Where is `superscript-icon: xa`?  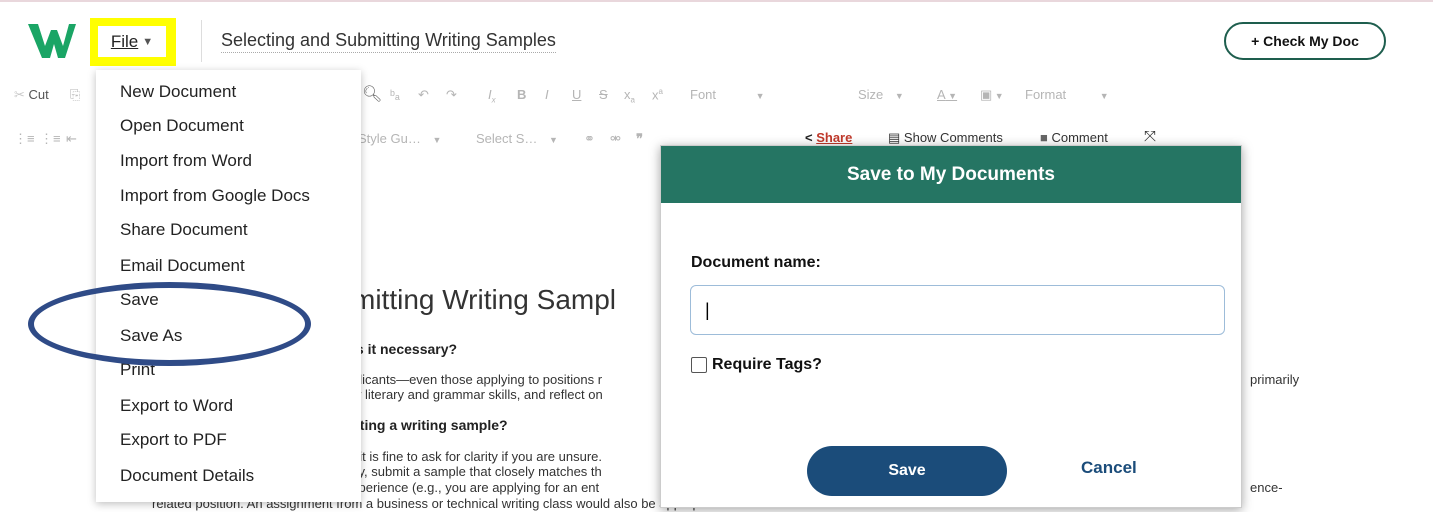
superscript-icon: xa is located at coordinates (657, 94).